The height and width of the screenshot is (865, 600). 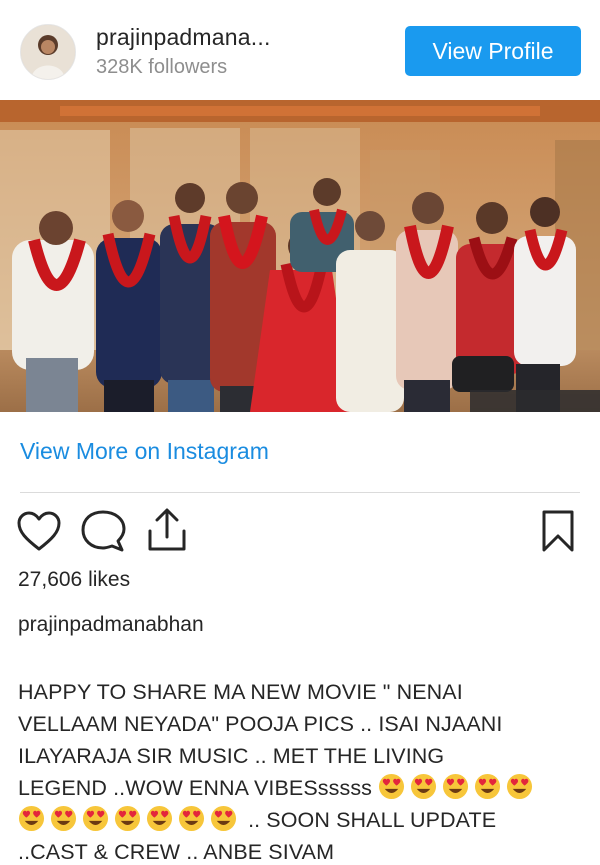 What do you see at coordinates (144, 451) in the screenshot?
I see `view-more-on-instagram-link: View More on Instagram` at bounding box center [144, 451].